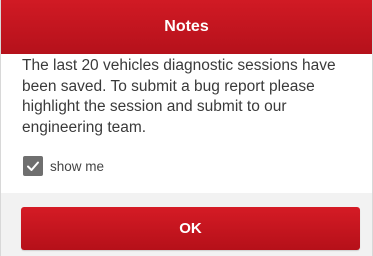  I want to click on show-me-checkbox-row: show me, so click(63, 166).